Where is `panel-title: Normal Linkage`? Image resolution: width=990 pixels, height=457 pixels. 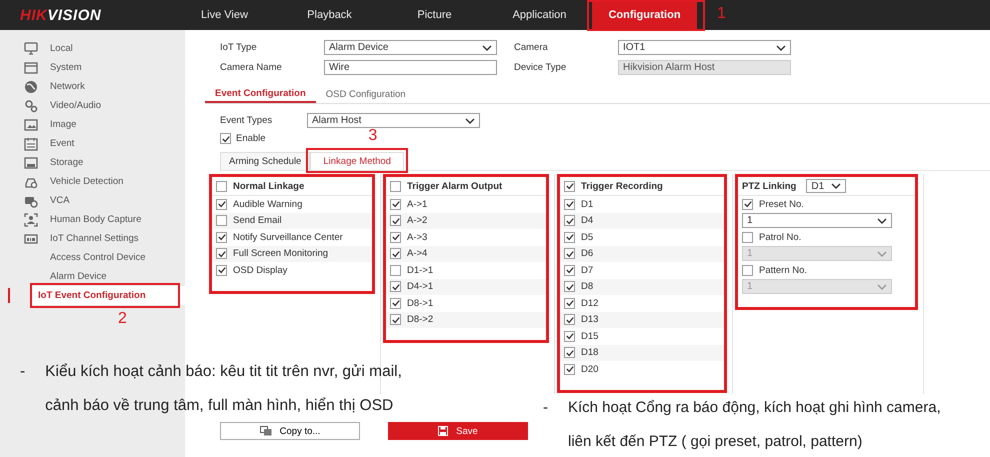 panel-title: Normal Linkage is located at coordinates (268, 186).